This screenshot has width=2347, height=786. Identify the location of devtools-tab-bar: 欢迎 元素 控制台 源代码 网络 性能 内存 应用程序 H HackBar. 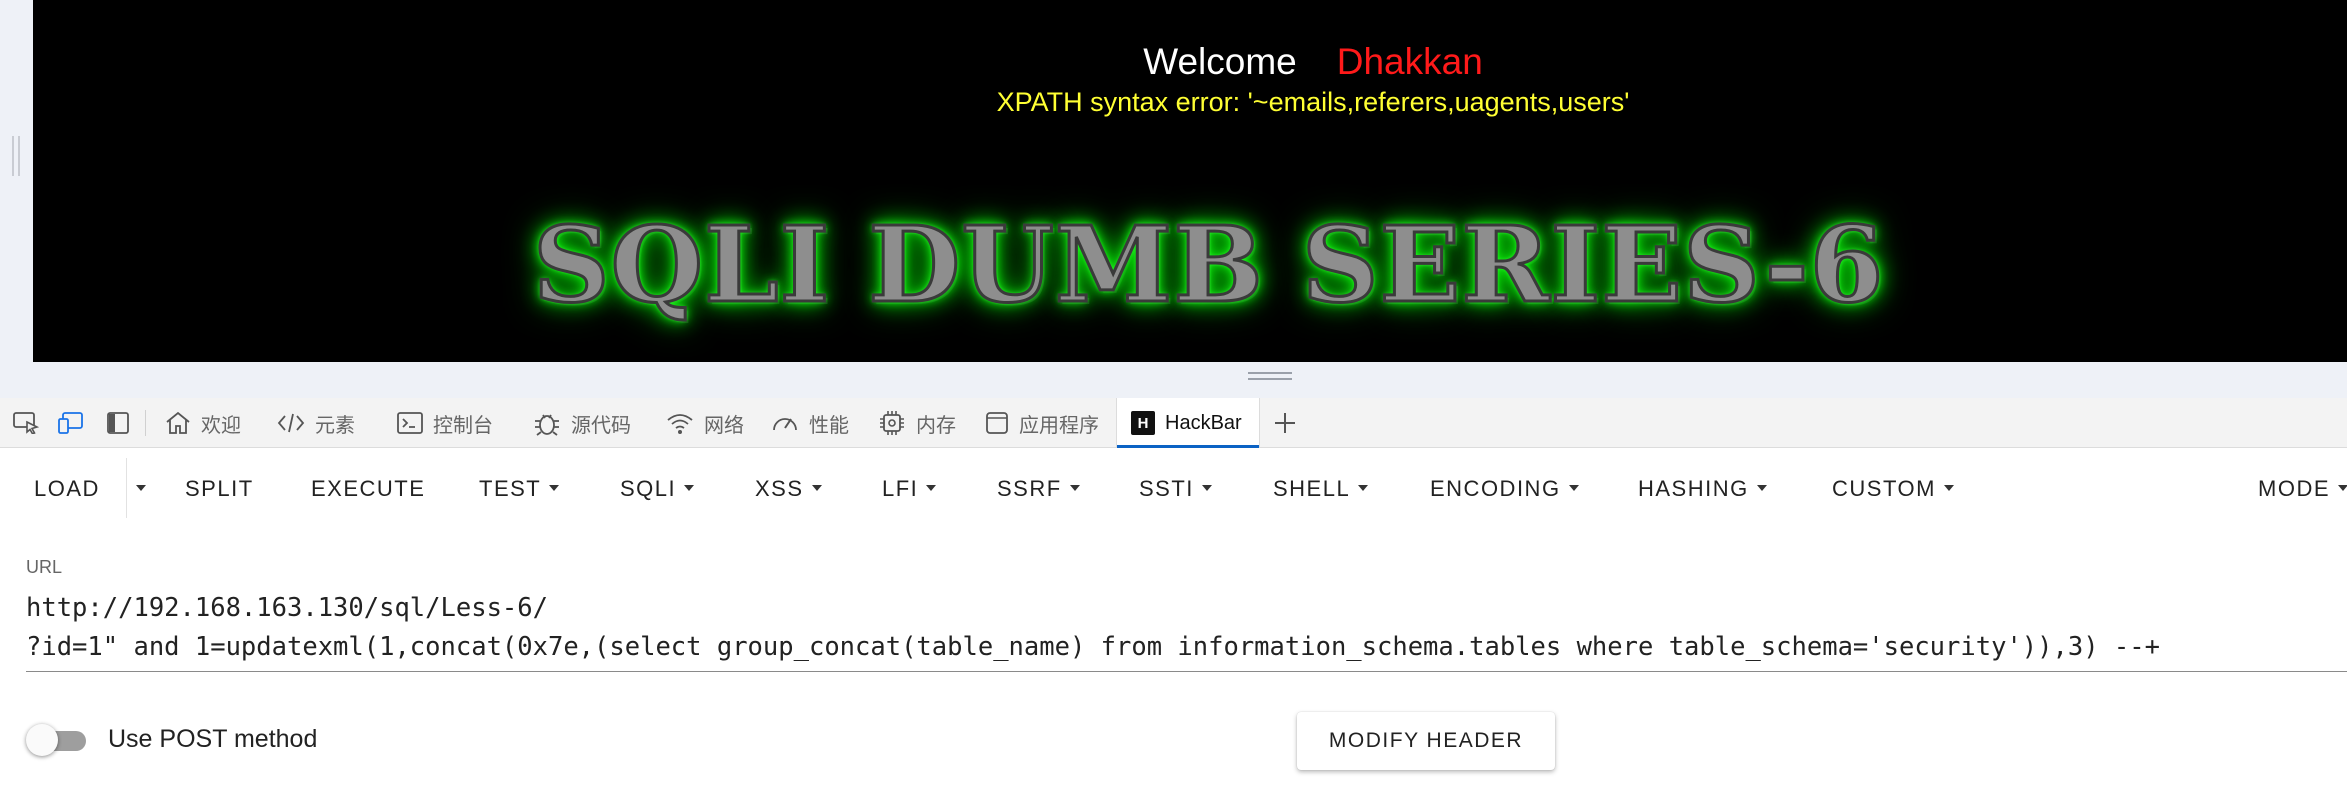
(1173, 423).